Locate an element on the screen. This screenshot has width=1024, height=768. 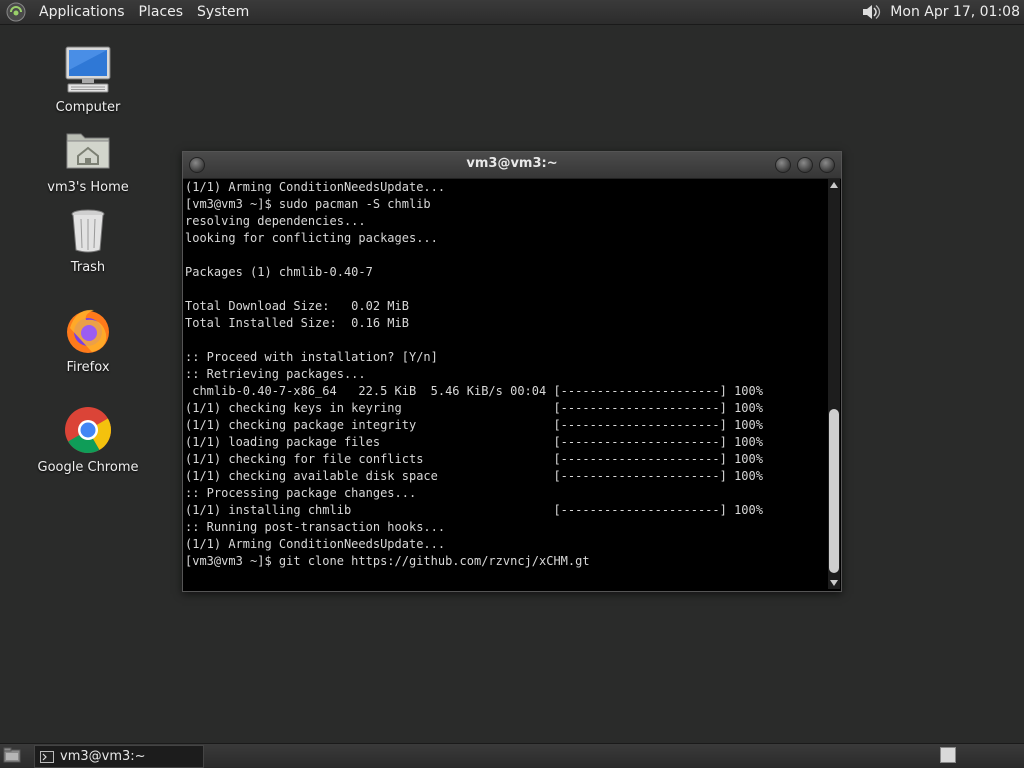
window-title: vm3@vm3:~ is located at coordinates (512, 163).